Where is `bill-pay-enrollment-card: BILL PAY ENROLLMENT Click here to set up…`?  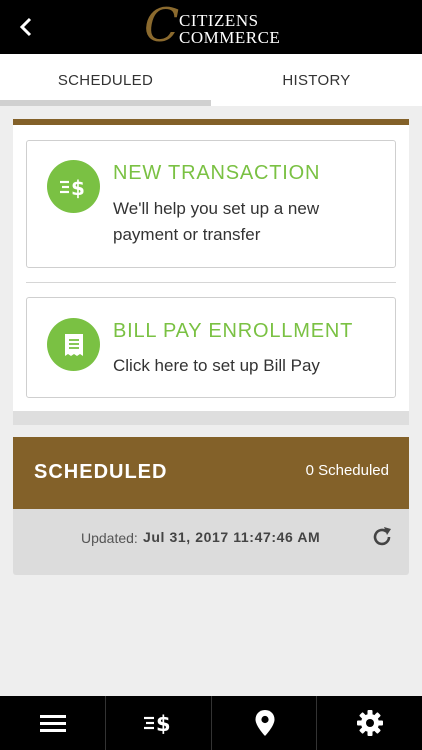 bill-pay-enrollment-card: BILL PAY ENROLLMENT Click here to set up… is located at coordinates (211, 347).